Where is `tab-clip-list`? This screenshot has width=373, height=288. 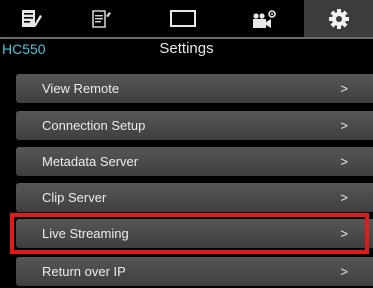
tab-clip-list is located at coordinates (31, 18).